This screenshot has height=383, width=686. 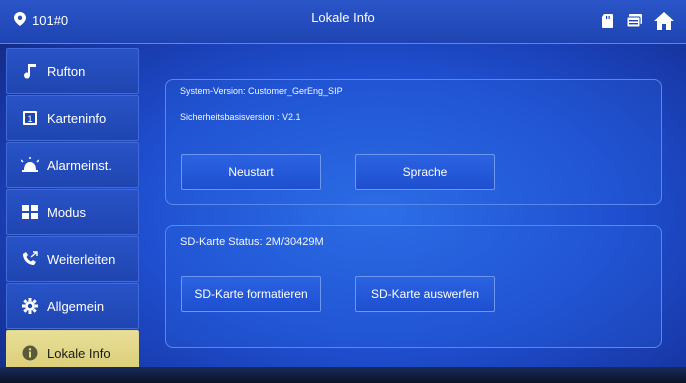 What do you see at coordinates (252, 242) in the screenshot?
I see `sd-card-status: SD-Karte Status: 2M/30429M` at bounding box center [252, 242].